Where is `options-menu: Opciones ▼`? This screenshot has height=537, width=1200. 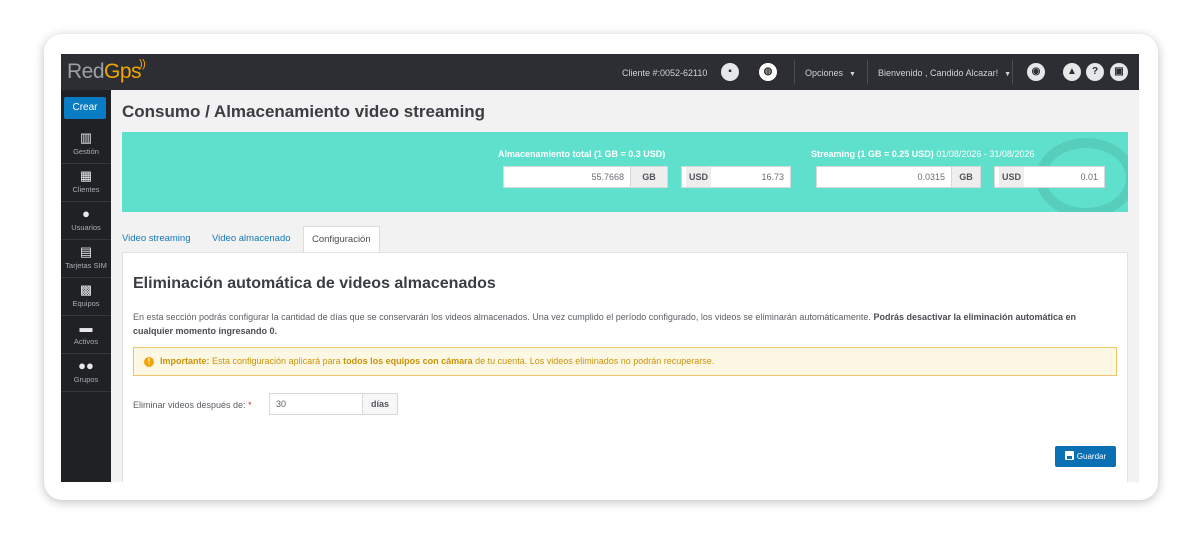
options-menu: Opciones ▼ is located at coordinates (830, 73).